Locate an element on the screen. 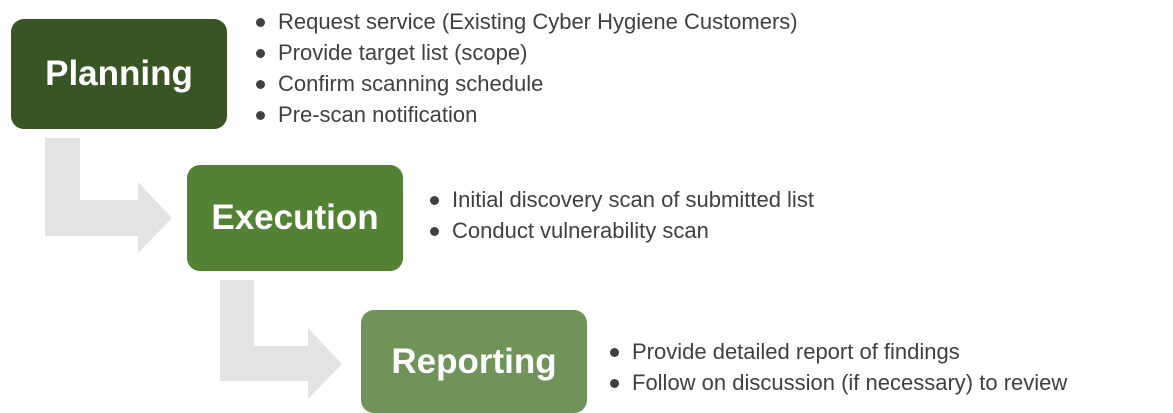 The image size is (1173, 413). list-item: Provide detailed report of findings is located at coordinates (838, 351).